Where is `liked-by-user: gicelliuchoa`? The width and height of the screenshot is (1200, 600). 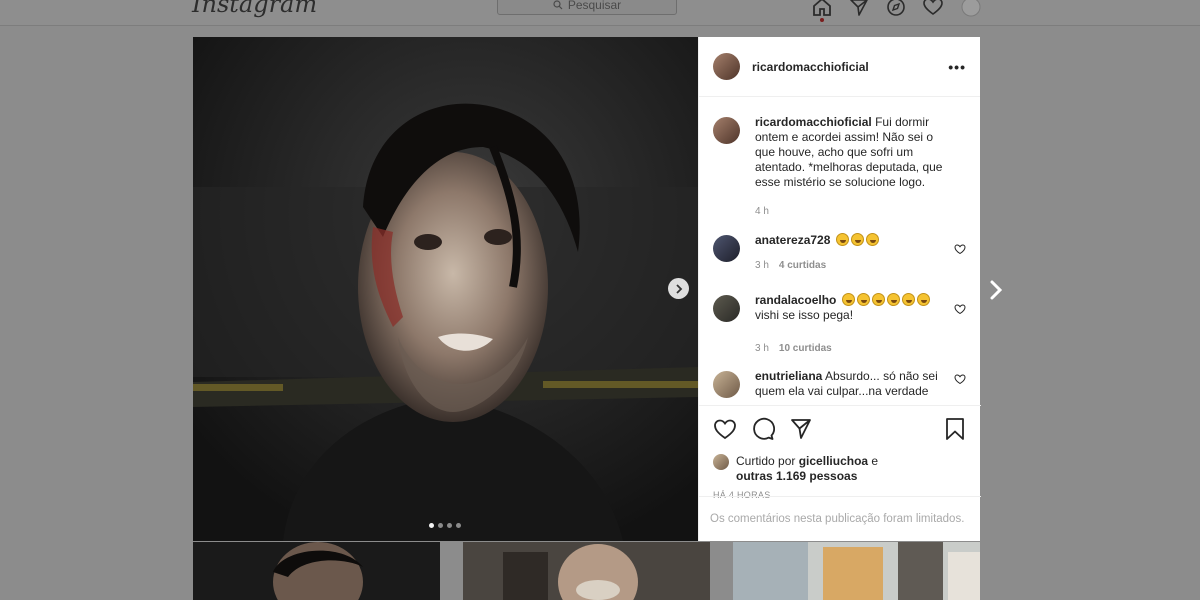 liked-by-user: gicelliuchoa is located at coordinates (833, 461).